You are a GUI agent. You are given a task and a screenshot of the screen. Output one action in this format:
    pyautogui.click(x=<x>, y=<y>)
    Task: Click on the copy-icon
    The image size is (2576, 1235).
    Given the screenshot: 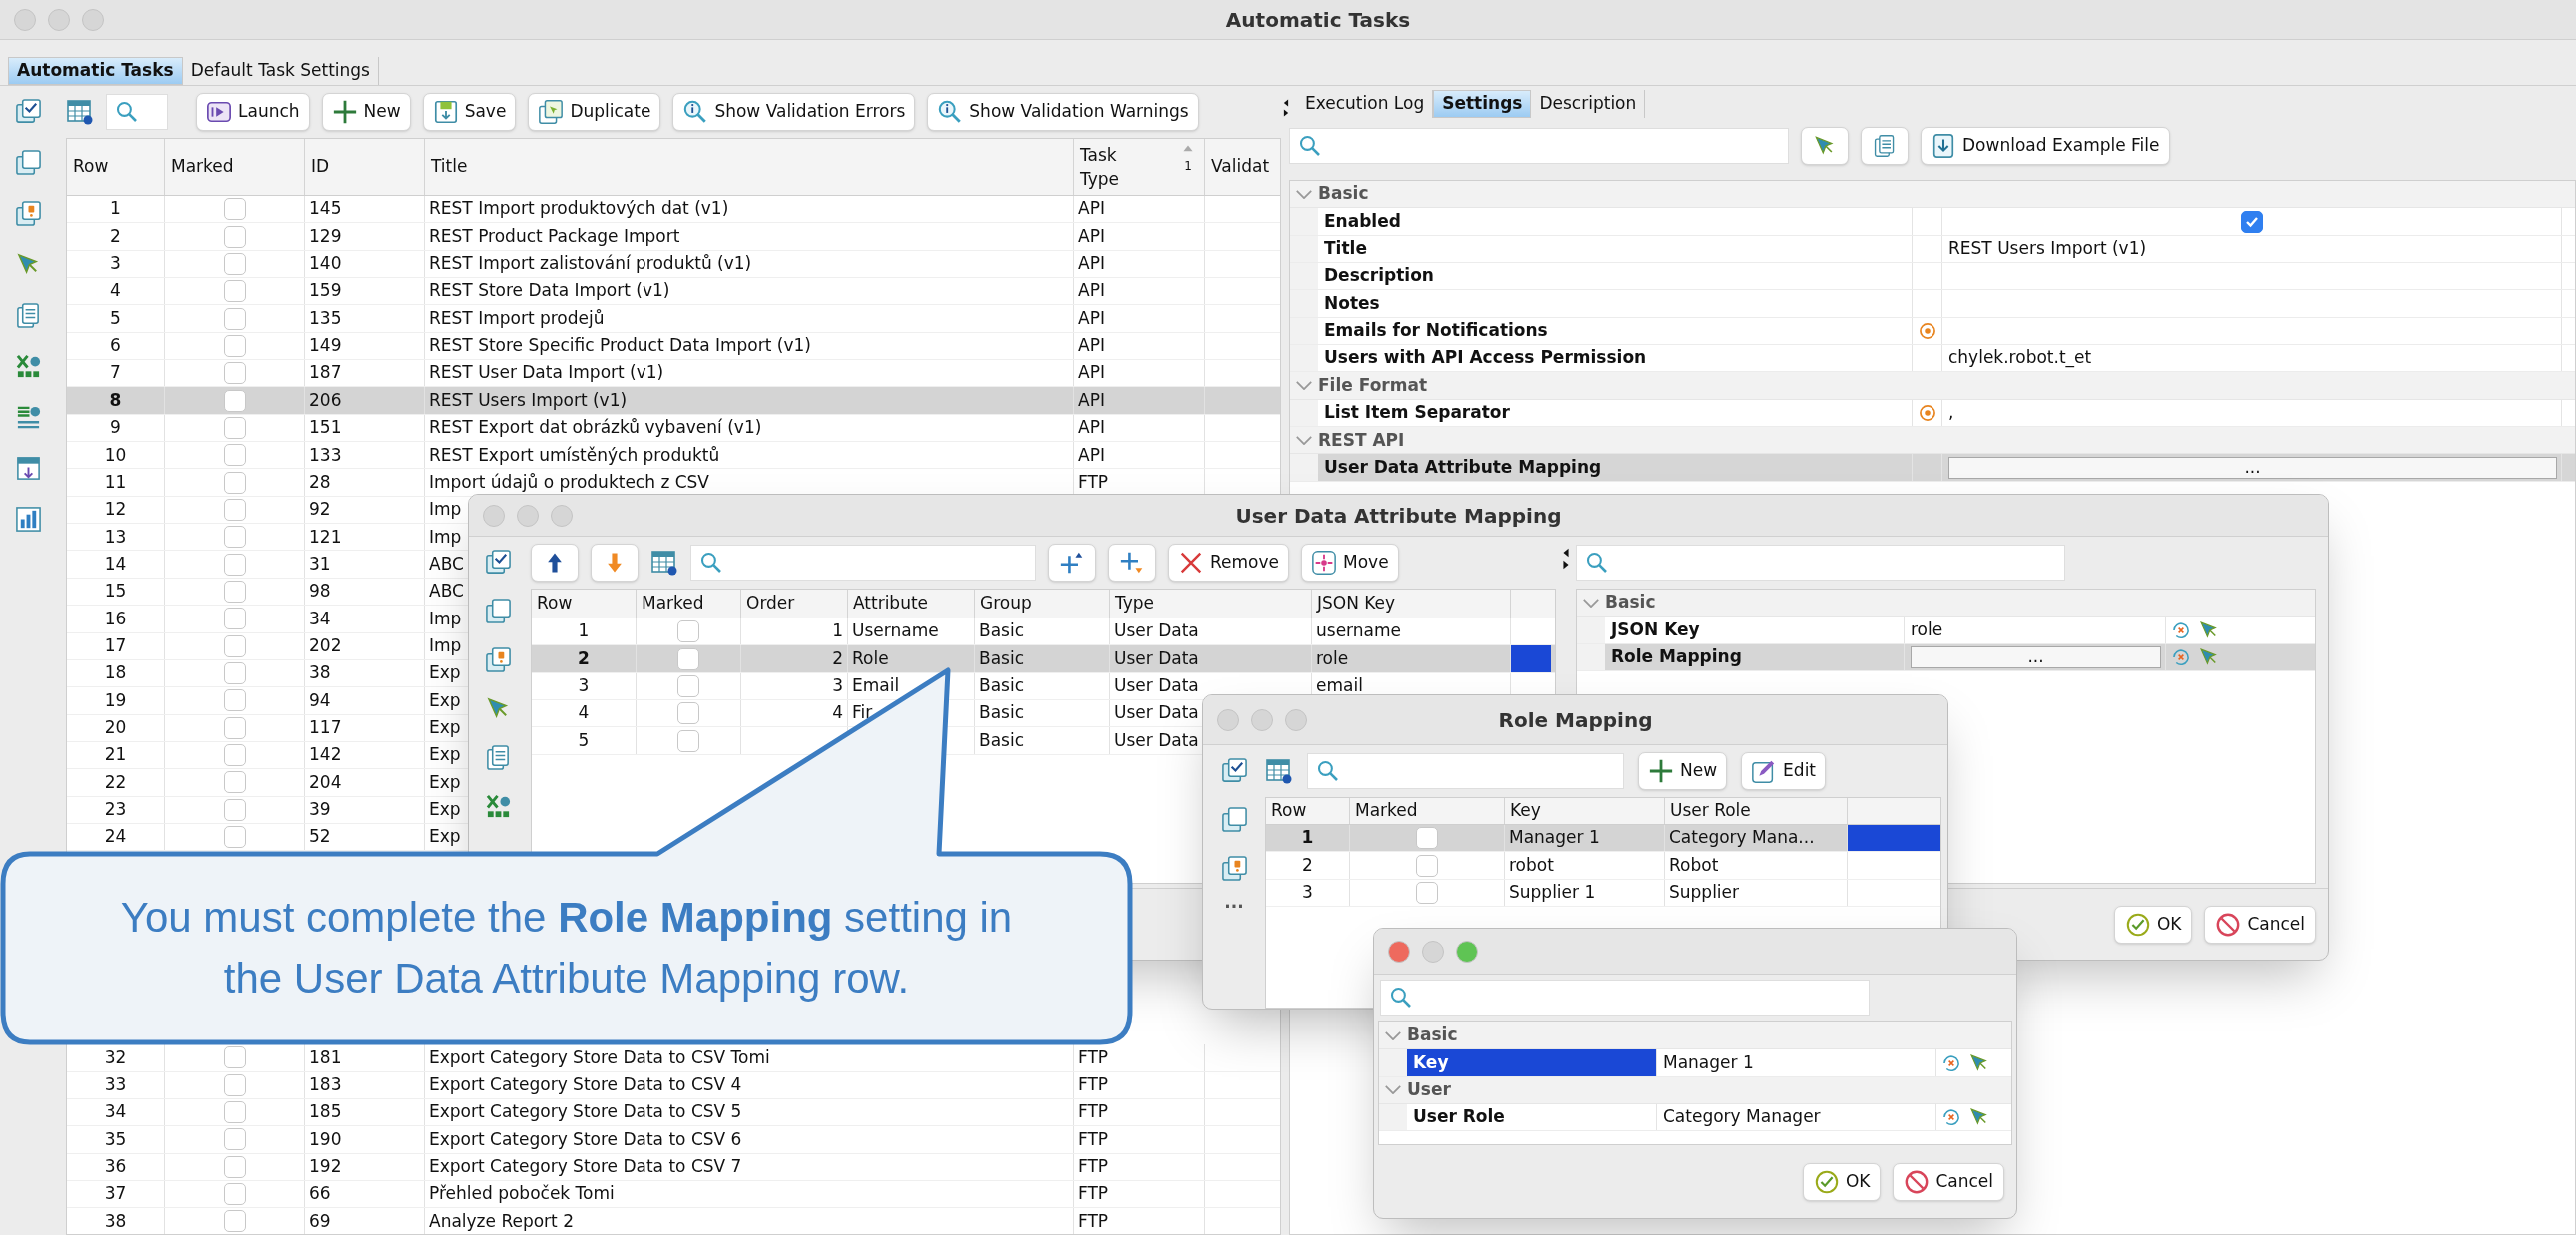 What is the action you would take?
    pyautogui.click(x=1234, y=819)
    